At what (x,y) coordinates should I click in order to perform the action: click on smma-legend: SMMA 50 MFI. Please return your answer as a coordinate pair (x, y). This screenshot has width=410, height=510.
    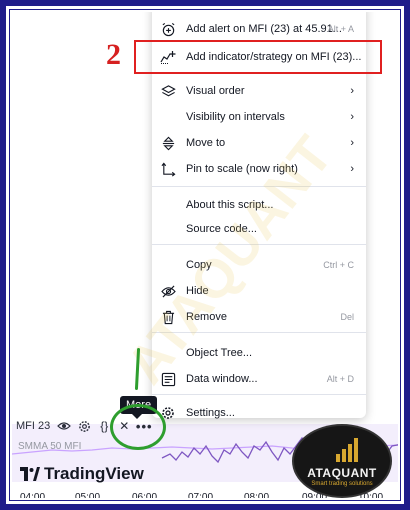
    Looking at the image, I should click on (50, 446).